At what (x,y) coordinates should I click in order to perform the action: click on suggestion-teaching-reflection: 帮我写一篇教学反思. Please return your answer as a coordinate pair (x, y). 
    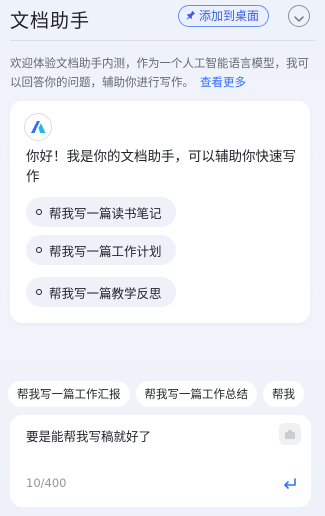
    Looking at the image, I should click on (101, 292).